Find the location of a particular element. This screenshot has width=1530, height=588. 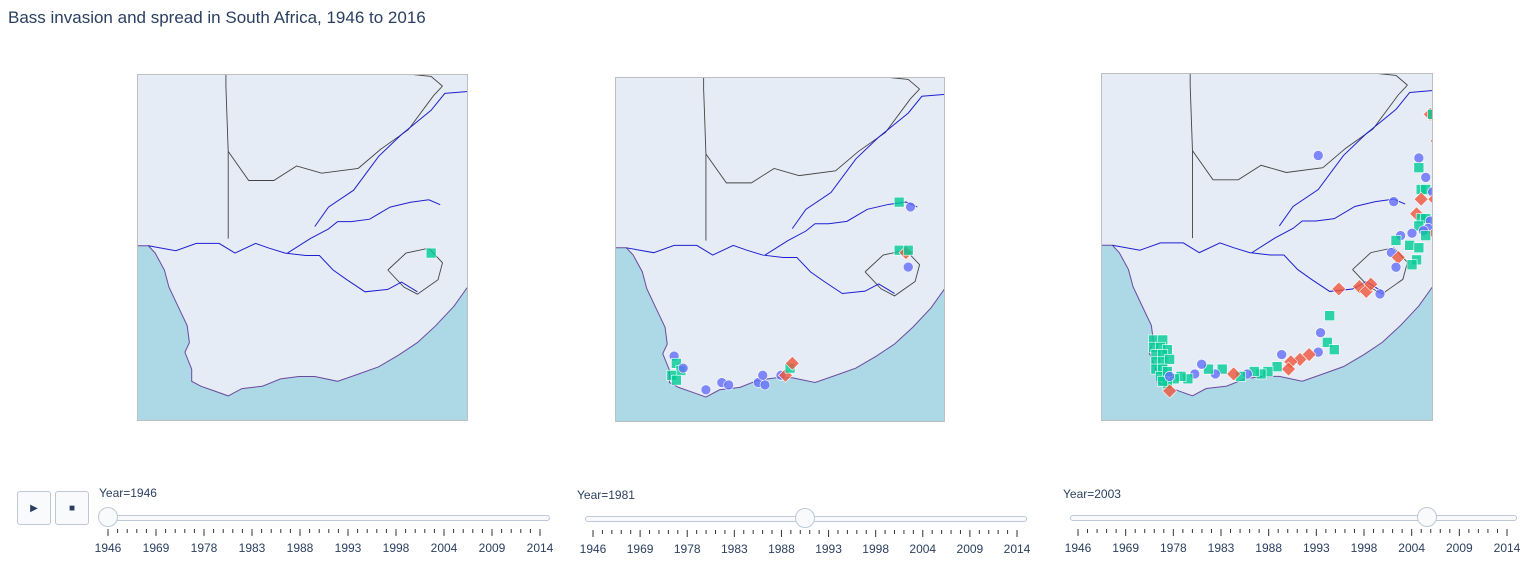

stop-button: ■ is located at coordinates (72, 508).